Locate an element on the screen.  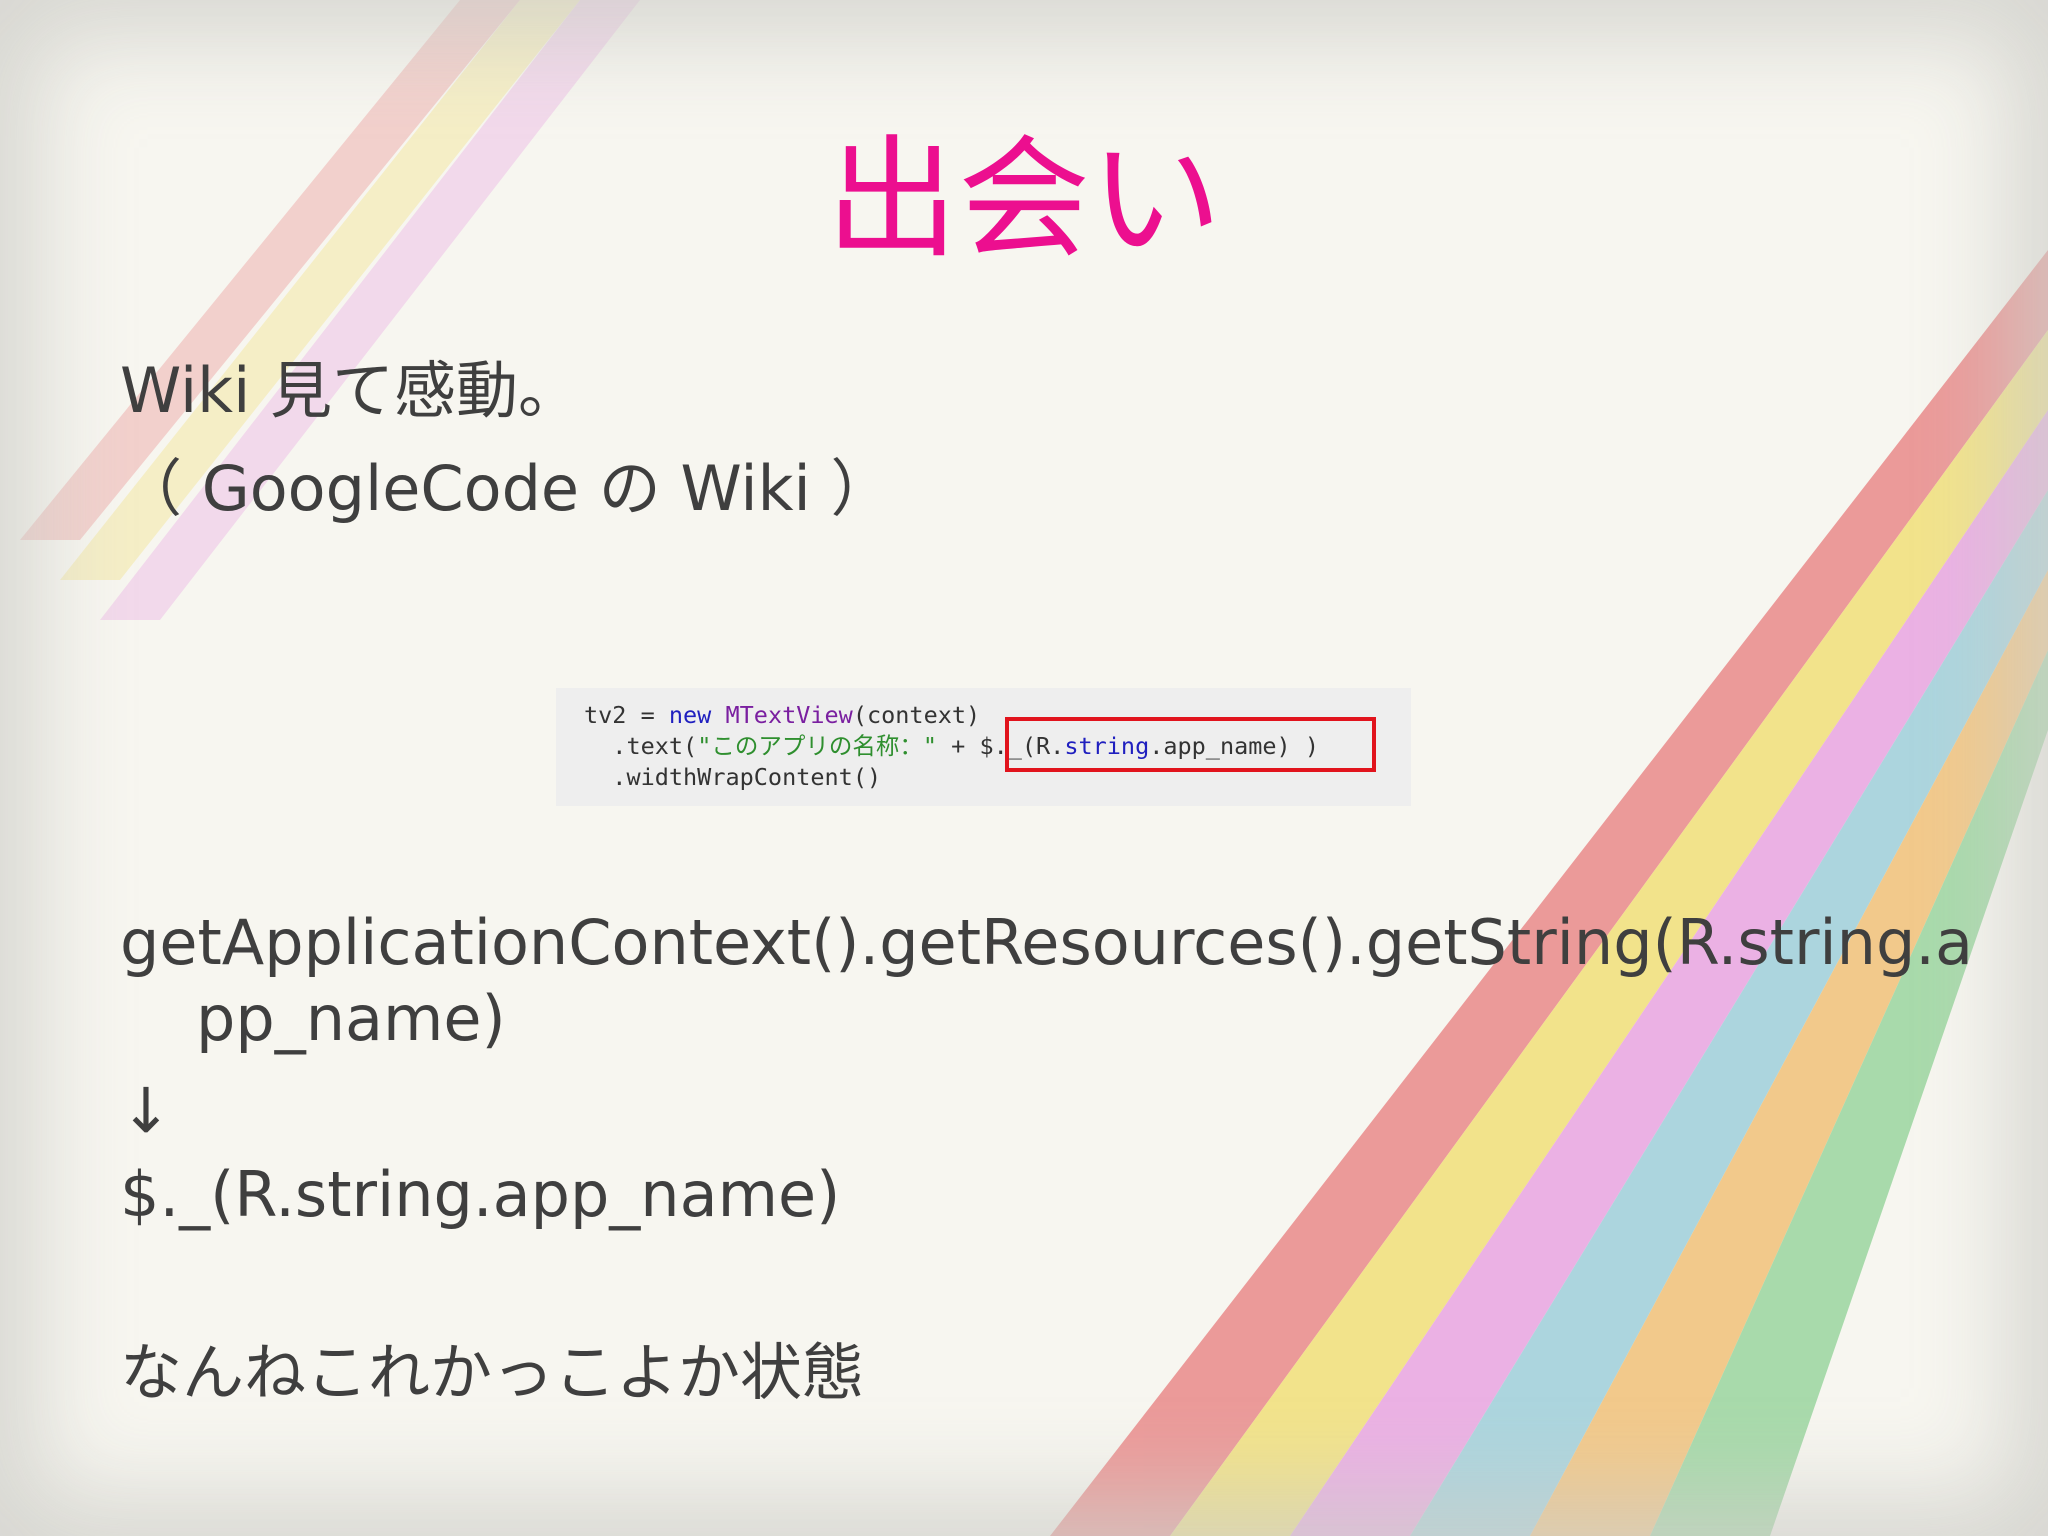
down-arrow: ↓ is located at coordinates (146, 1110).